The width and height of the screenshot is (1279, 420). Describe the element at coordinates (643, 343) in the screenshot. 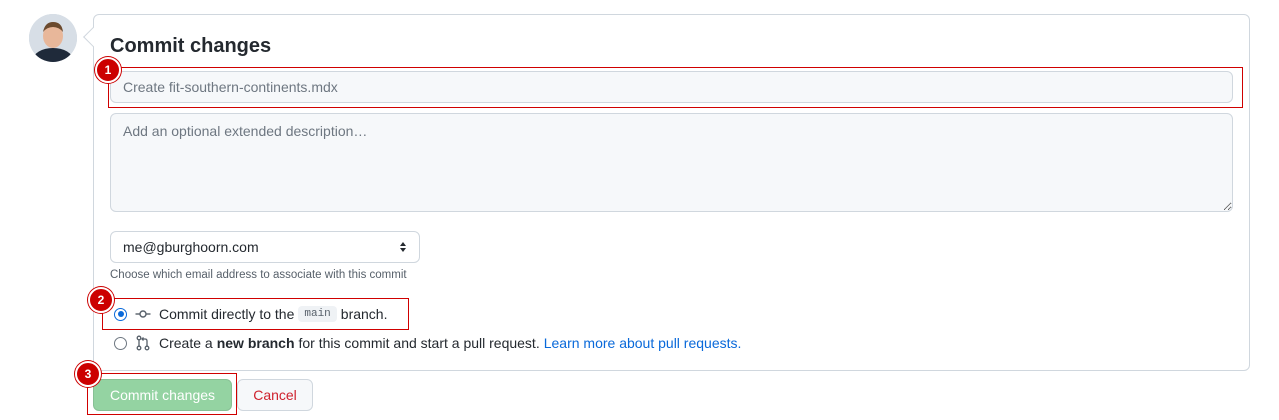

I see `learn-more-link: Learn more about pull requests.` at that location.